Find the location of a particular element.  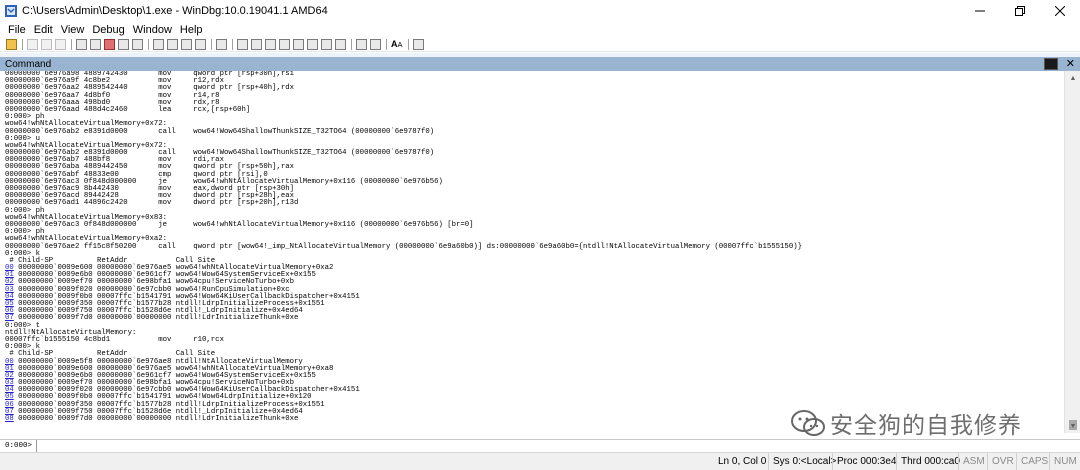

minimize-button is located at coordinates (980, 11).